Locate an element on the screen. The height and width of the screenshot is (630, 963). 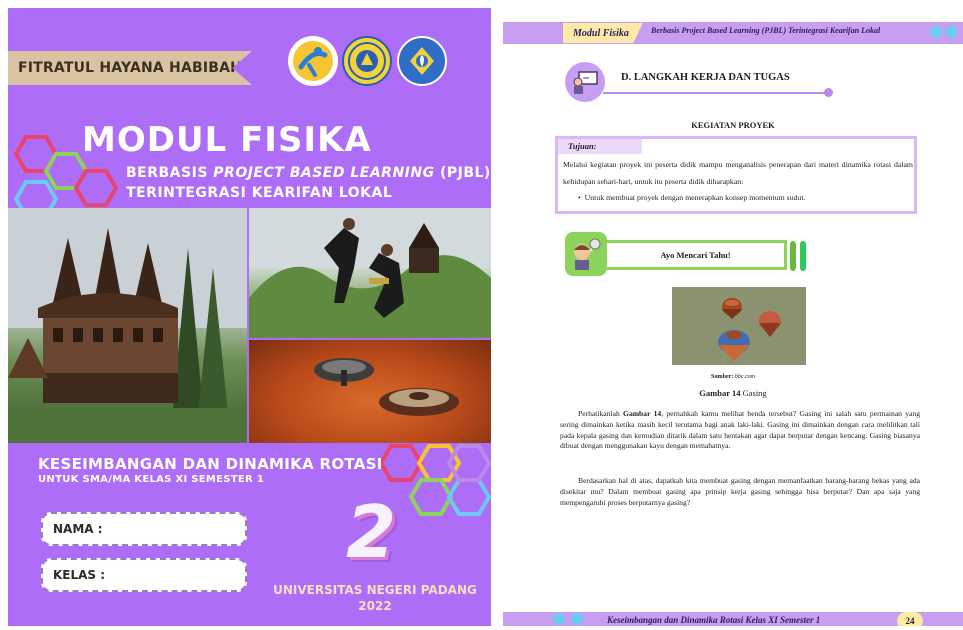
header-tag: Modul Fisika is located at coordinates (603, 33).